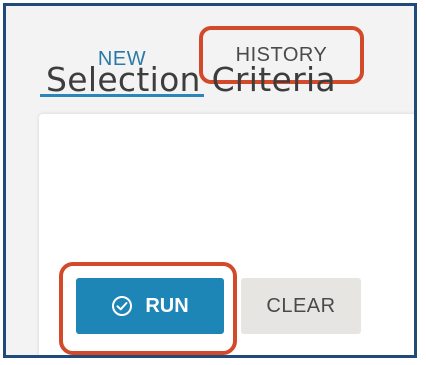 This screenshot has height=365, width=426. Describe the element at coordinates (122, 306) in the screenshot. I see `check-circle-icon` at that location.